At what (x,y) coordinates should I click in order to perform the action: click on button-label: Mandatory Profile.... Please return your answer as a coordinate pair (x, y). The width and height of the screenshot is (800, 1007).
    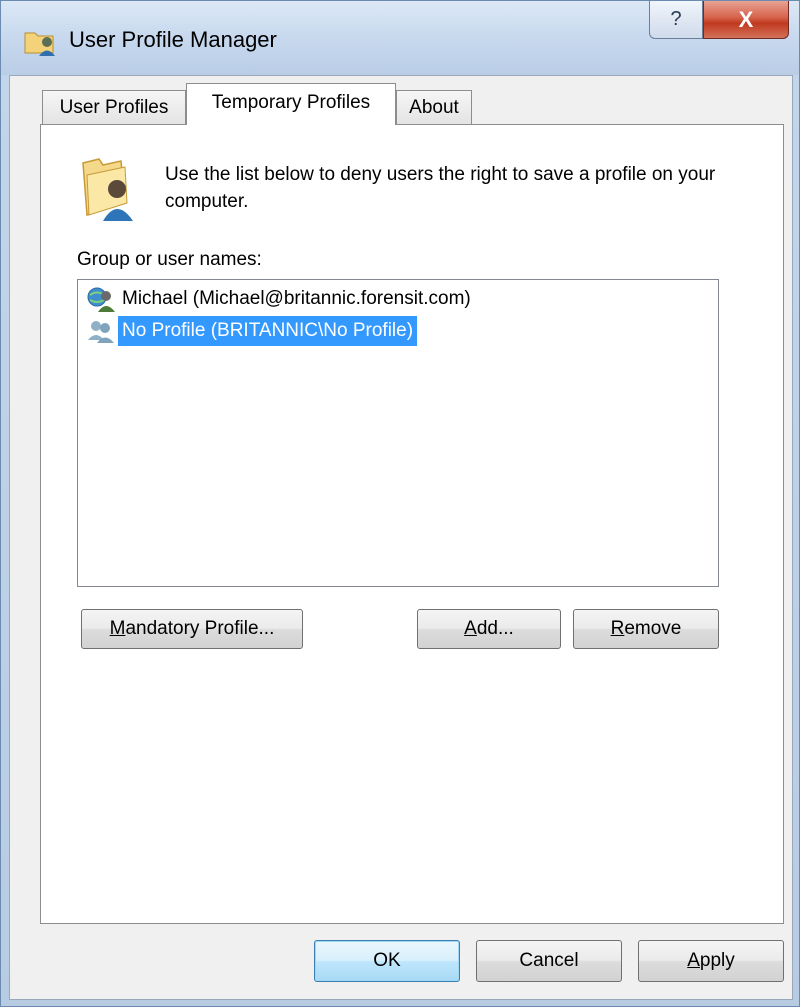
    Looking at the image, I should click on (192, 628).